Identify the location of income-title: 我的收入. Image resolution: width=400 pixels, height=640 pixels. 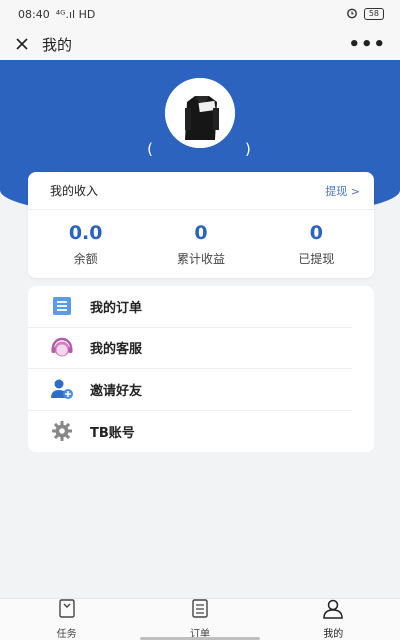
(74, 191).